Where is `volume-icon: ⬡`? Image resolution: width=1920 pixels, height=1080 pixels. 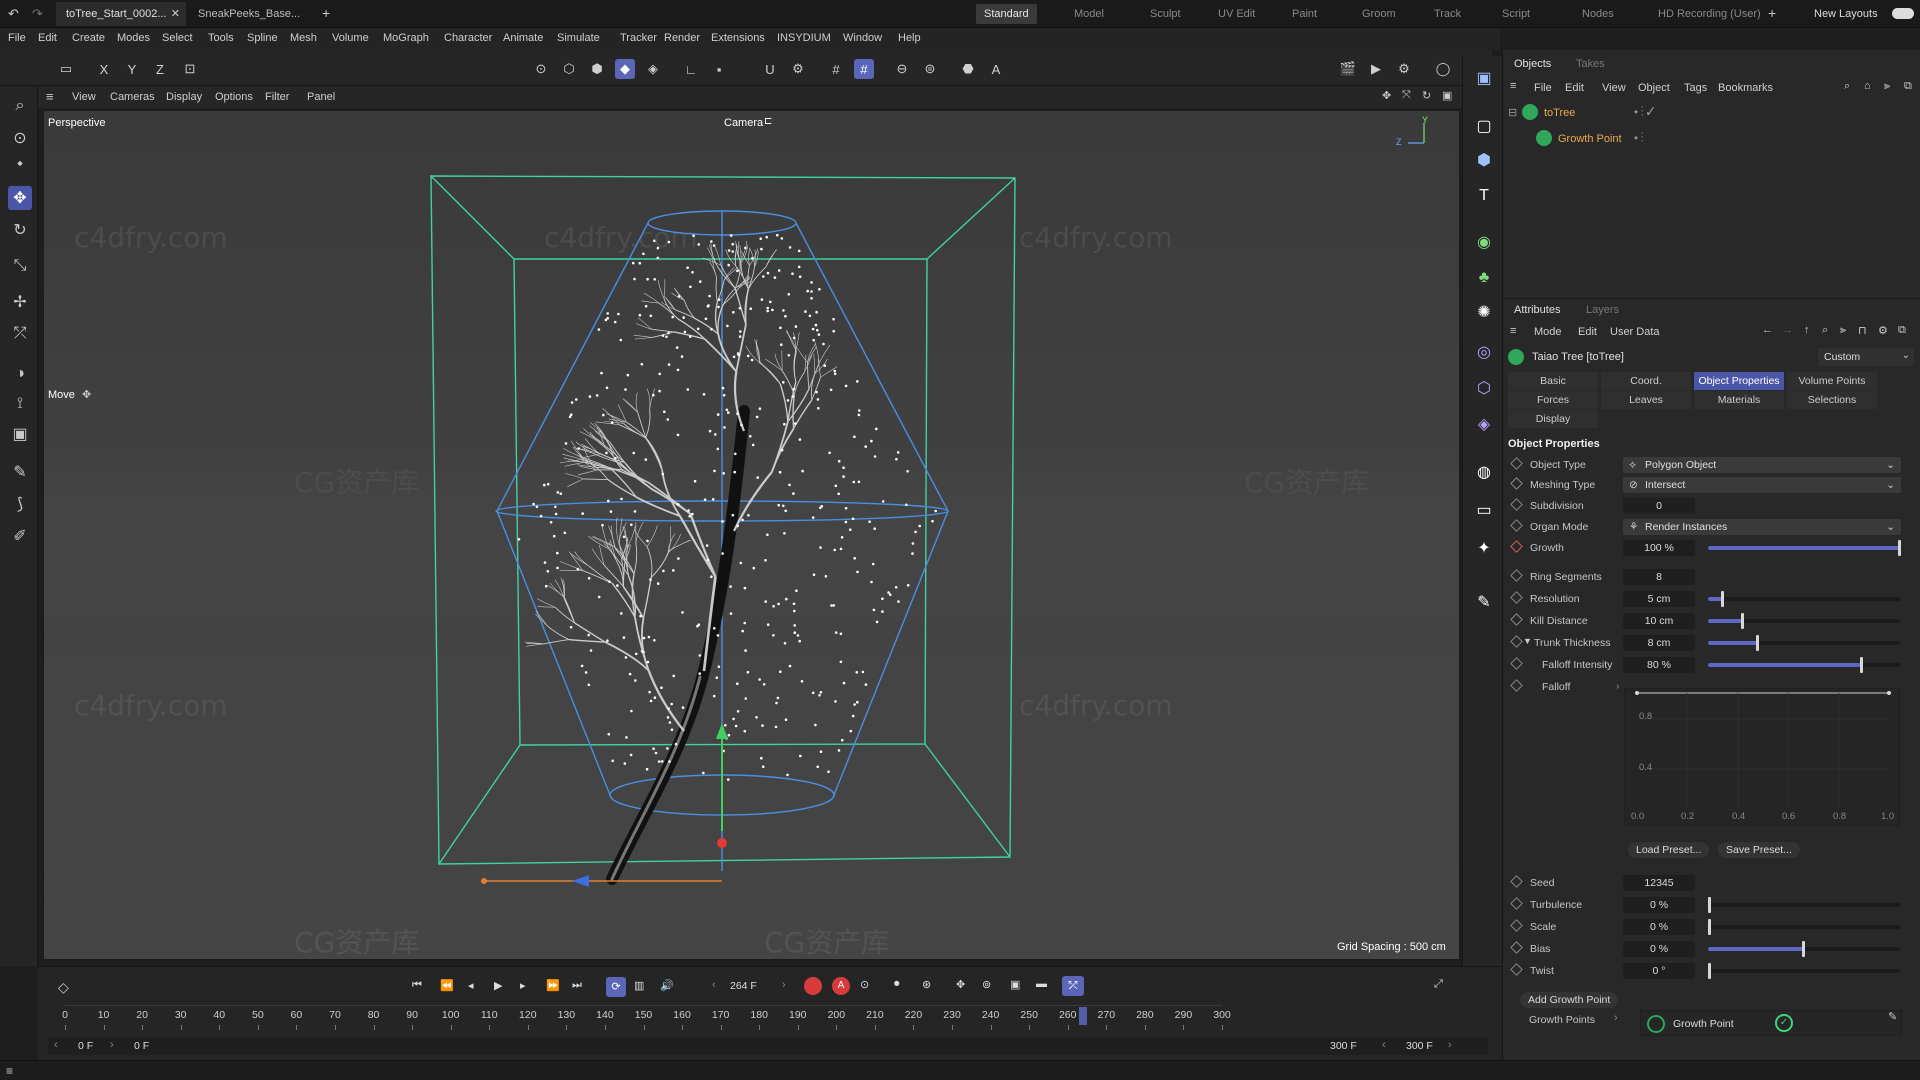 volume-icon: ⬡ is located at coordinates (1484, 388).